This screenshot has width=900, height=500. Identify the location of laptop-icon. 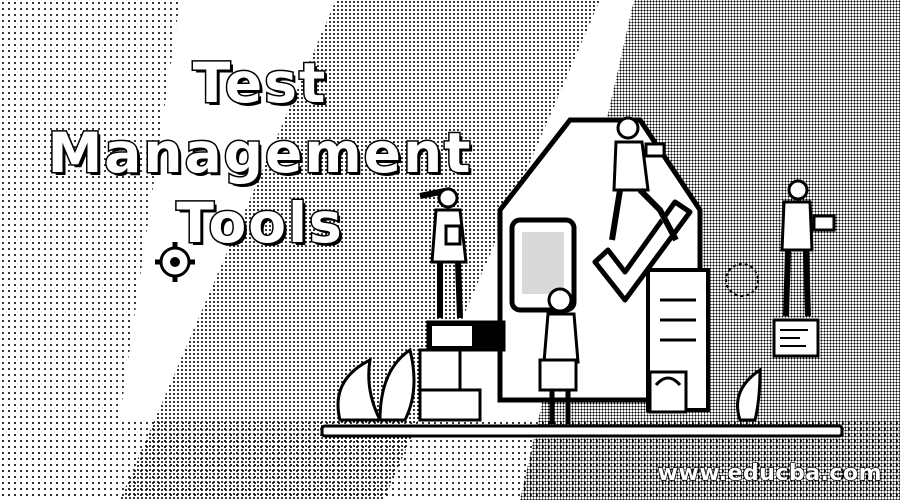
(655, 150).